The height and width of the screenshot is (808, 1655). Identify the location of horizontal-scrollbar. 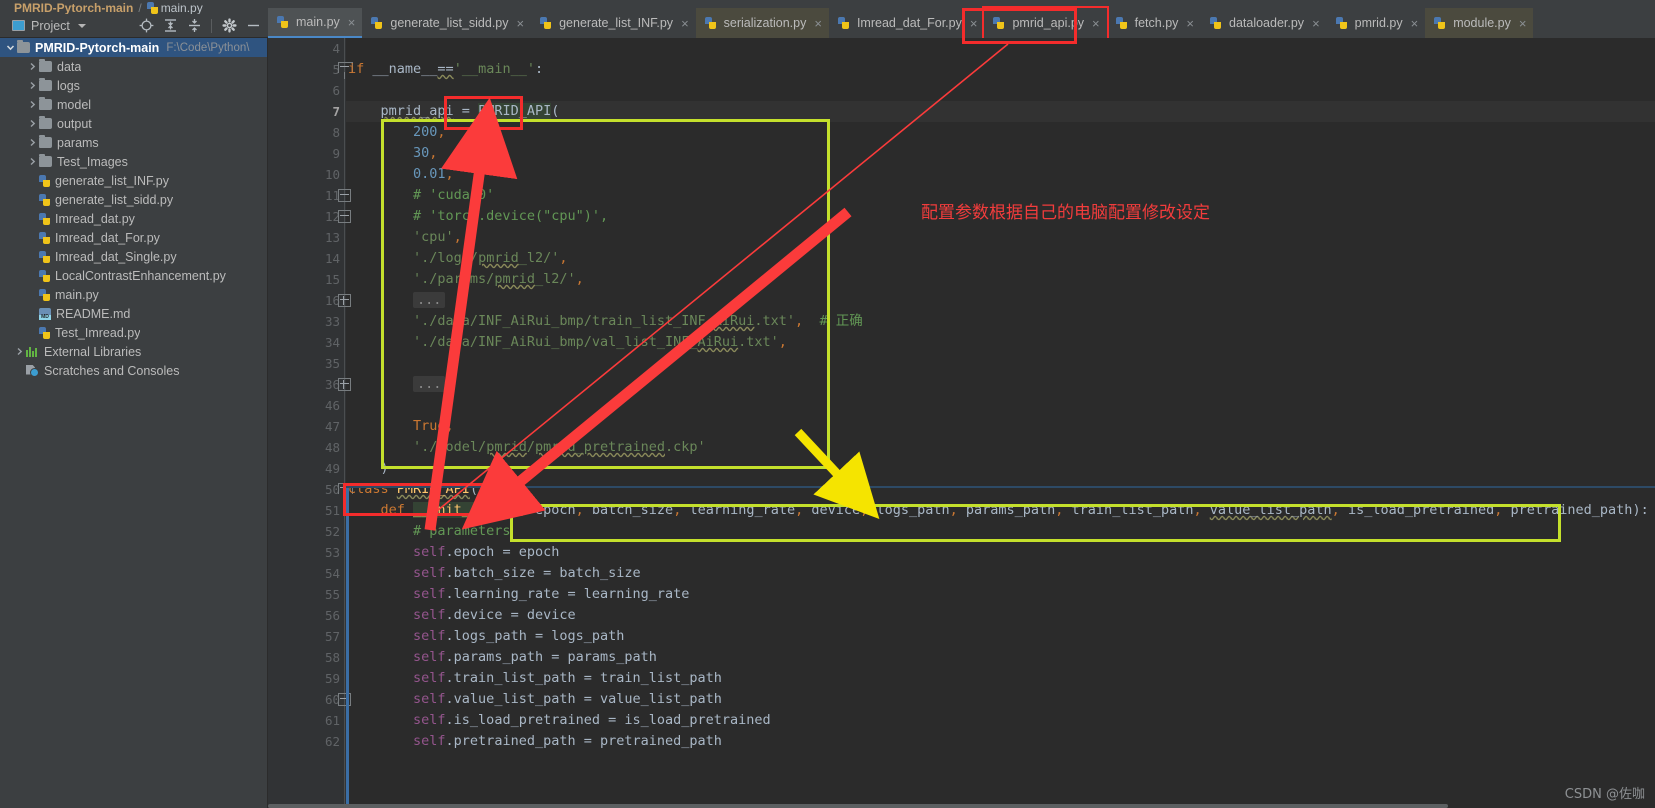
(961, 806).